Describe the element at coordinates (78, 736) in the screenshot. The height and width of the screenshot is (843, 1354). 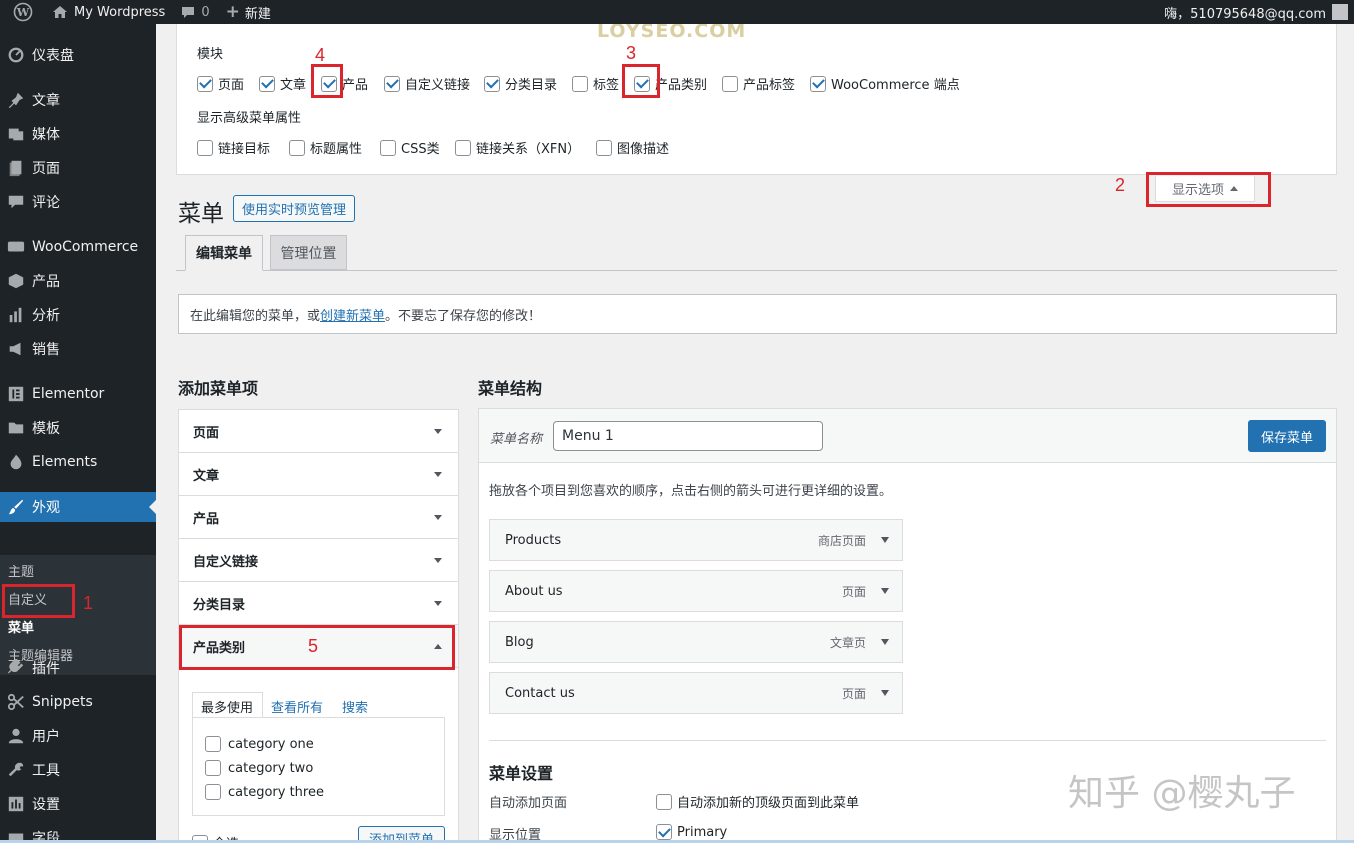
I see `sidebar-item-15: 用户` at that location.